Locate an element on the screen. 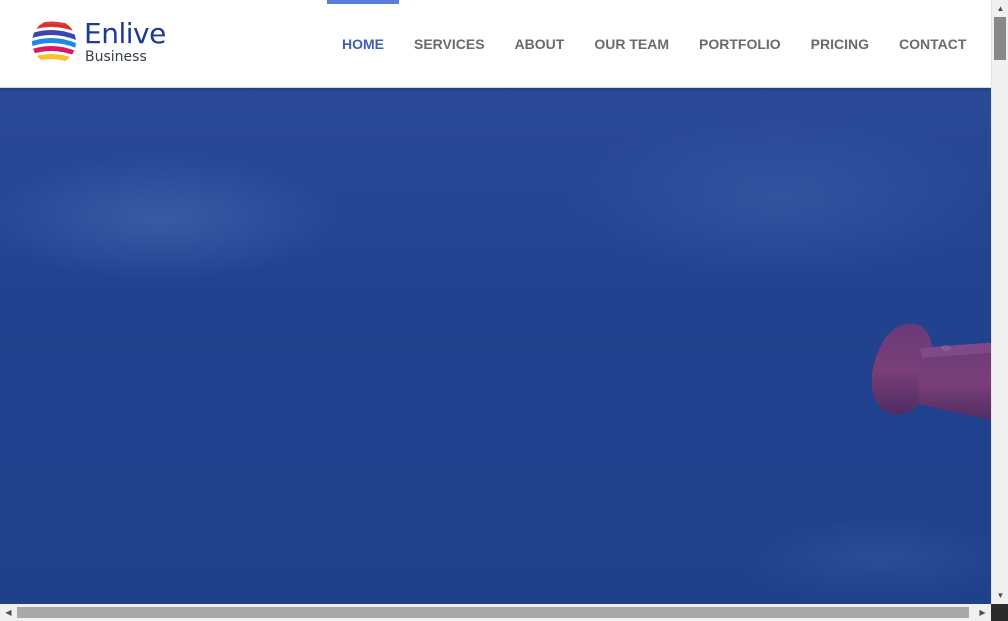  nav-item-about: ABOUT is located at coordinates (540, 43).